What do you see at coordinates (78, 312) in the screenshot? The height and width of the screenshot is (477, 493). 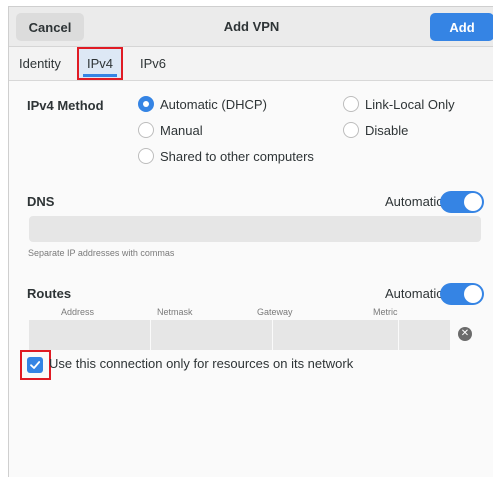 I see `column-address: Address` at bounding box center [78, 312].